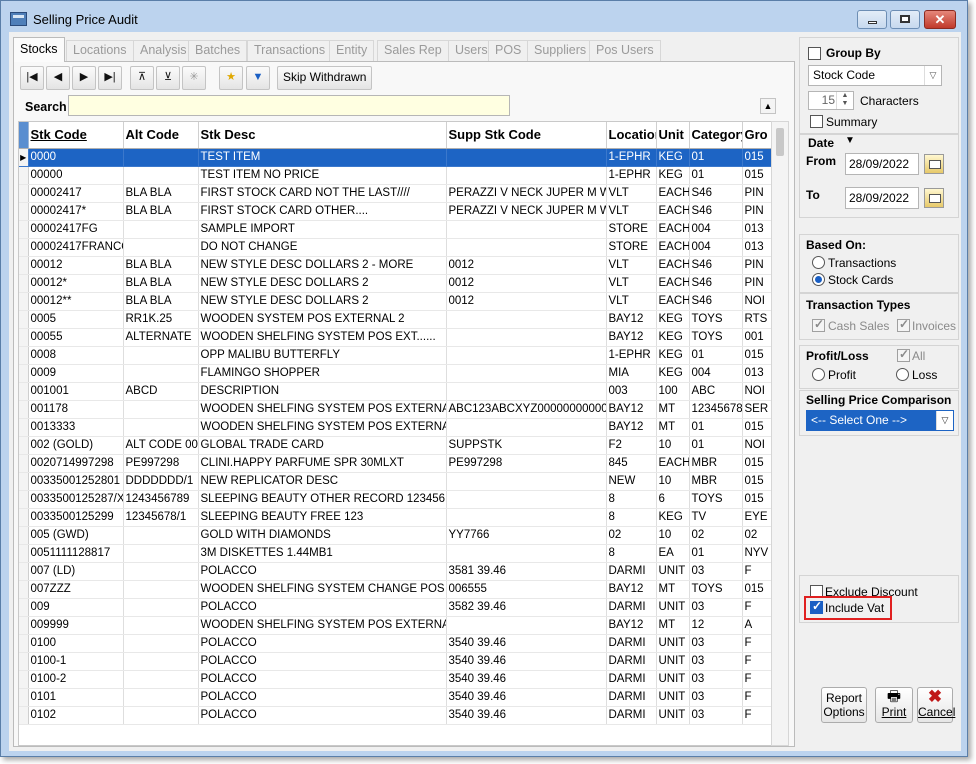 The image size is (976, 764). What do you see at coordinates (395, 679) in the screenshot?
I see `table-row: 0100-2 POLACCO 3540 39.46 DARMI UNIT 03 F` at bounding box center [395, 679].